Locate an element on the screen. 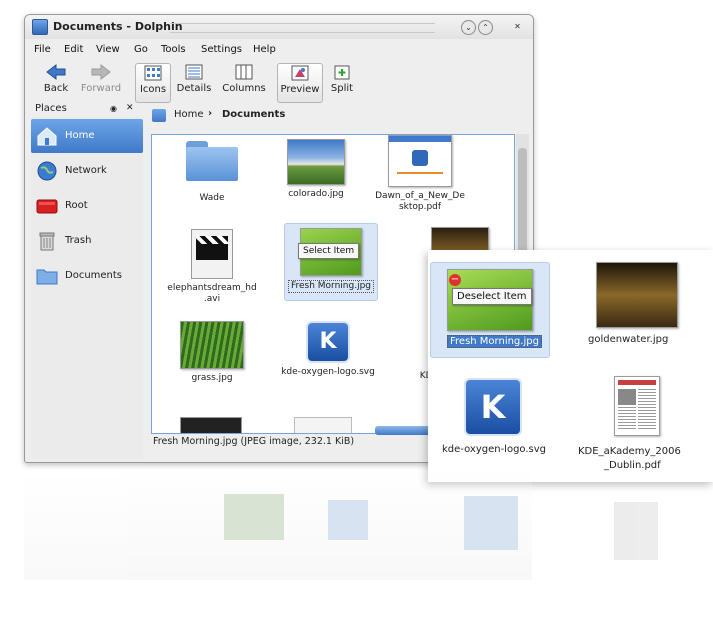 This screenshot has width=713, height=639. back-button: Back is located at coordinates (56, 78).